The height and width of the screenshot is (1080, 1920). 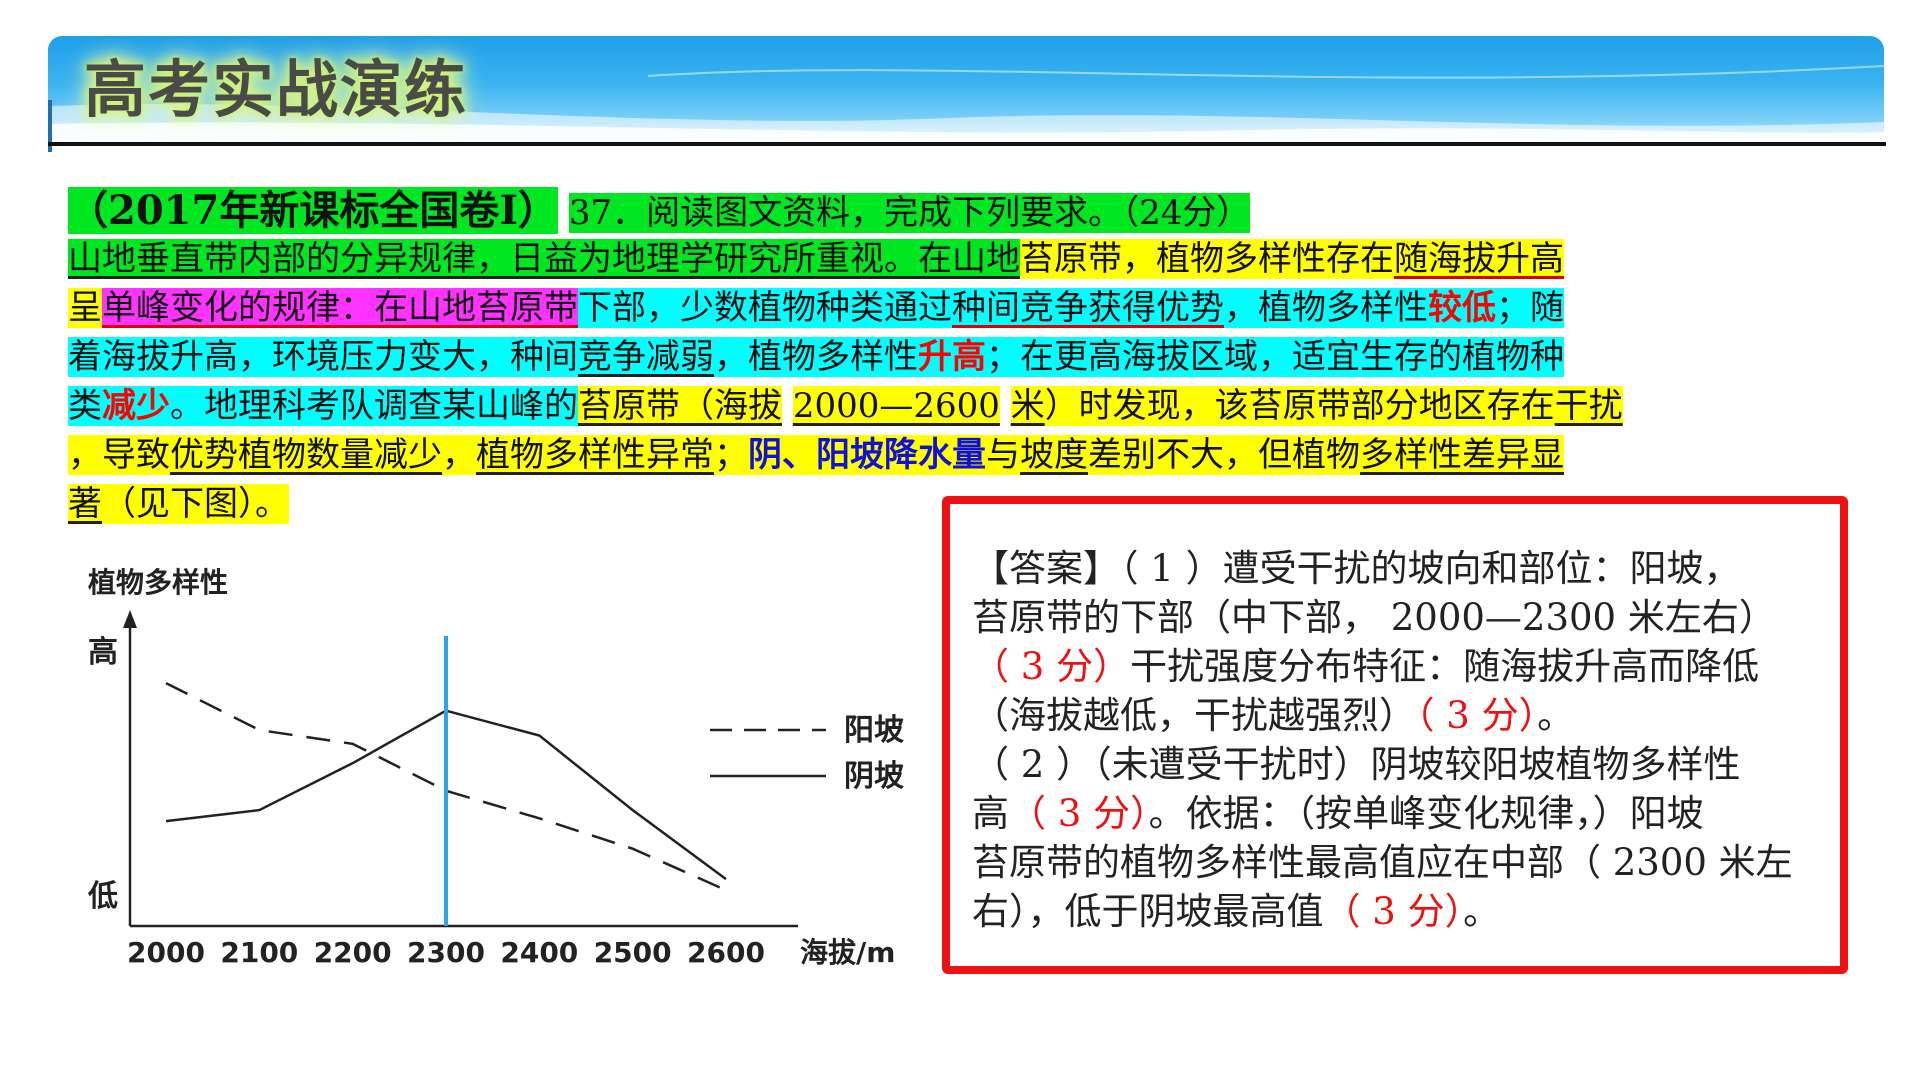 I want to click on answer-line-8: 右），低于阴坡最高值（ 3 分）。, so click(x=1395, y=911).